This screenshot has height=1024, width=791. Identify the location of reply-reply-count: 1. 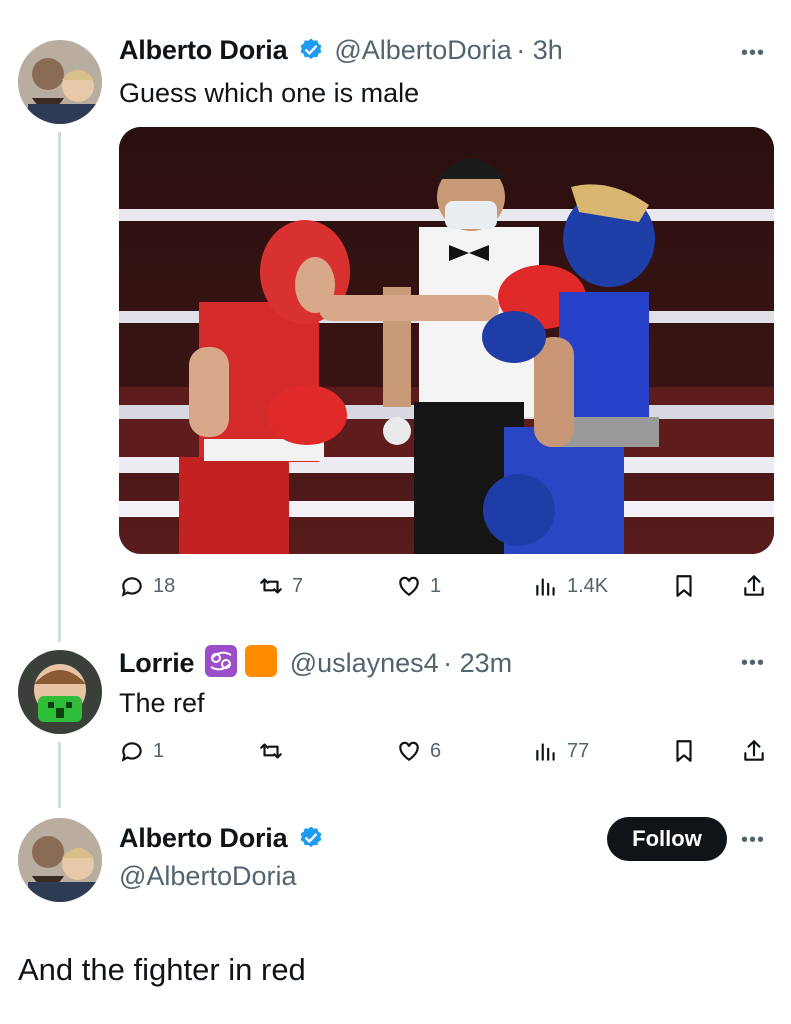
(159, 750).